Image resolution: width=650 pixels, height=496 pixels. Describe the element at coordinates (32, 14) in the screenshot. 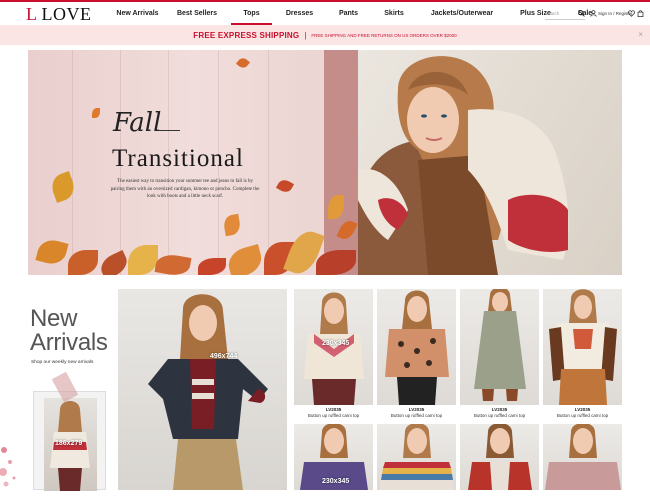

I see `logo-letter: L` at that location.